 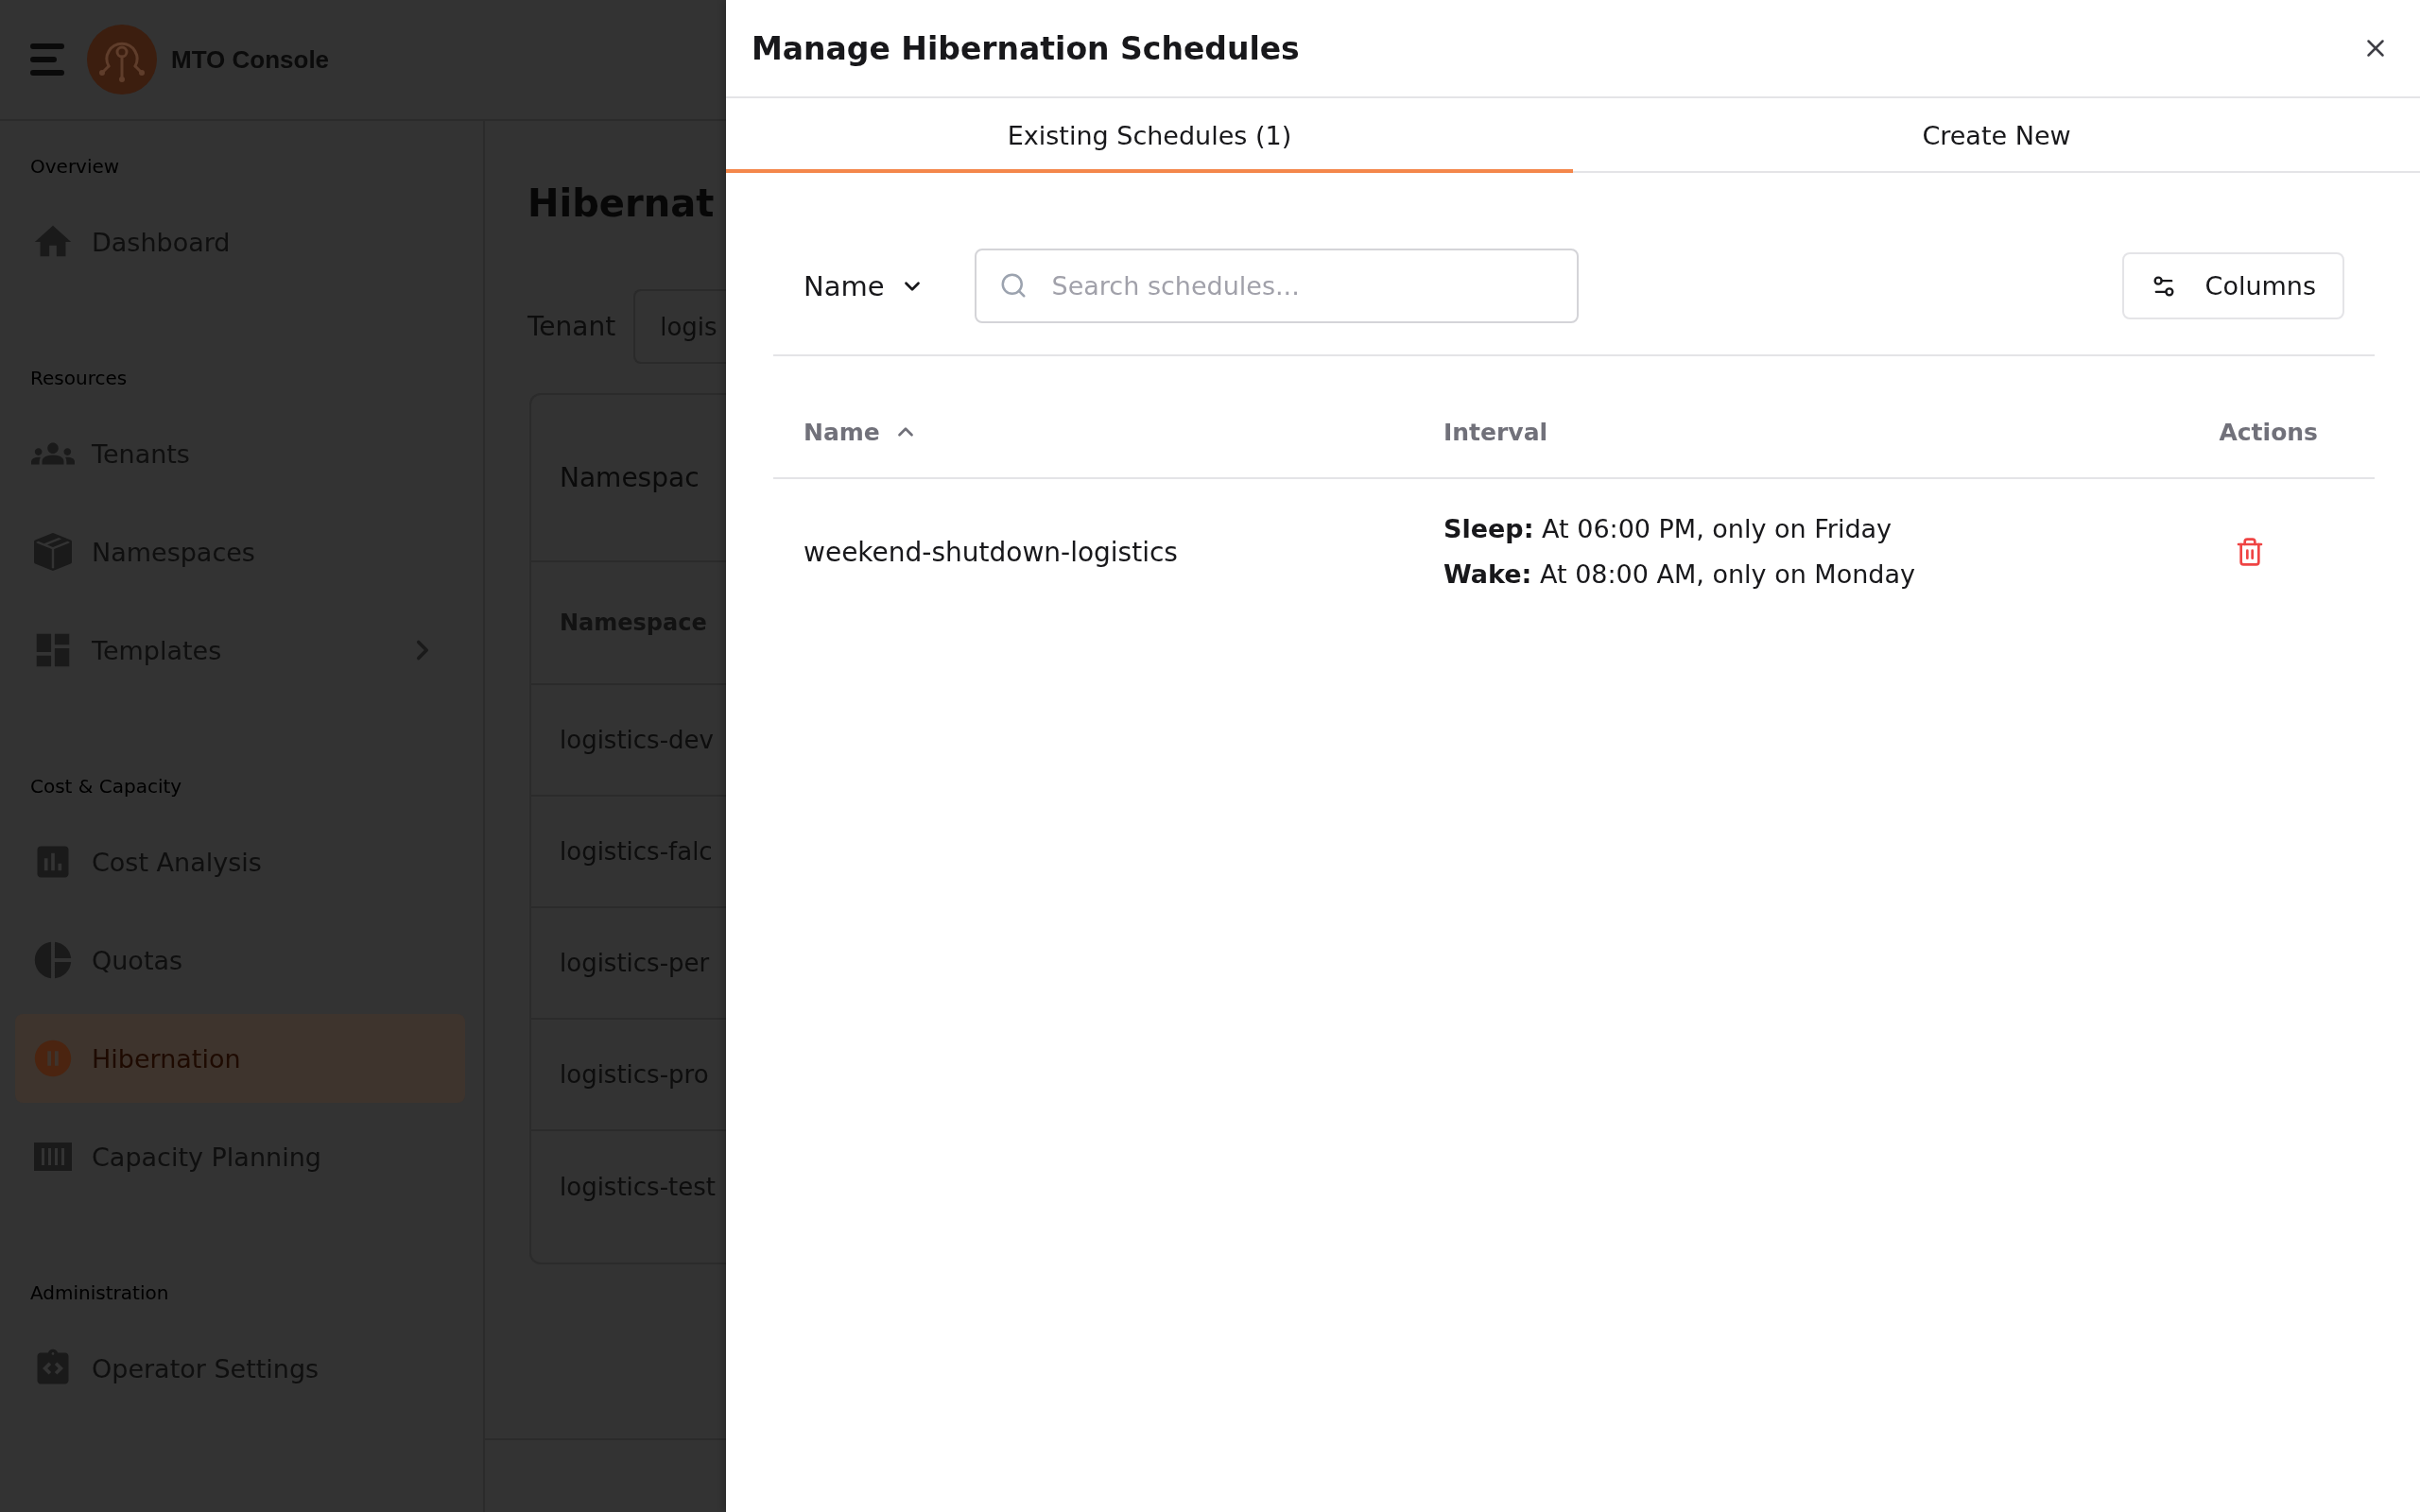 I want to click on filter-dropdown: Name, so click(x=858, y=286).